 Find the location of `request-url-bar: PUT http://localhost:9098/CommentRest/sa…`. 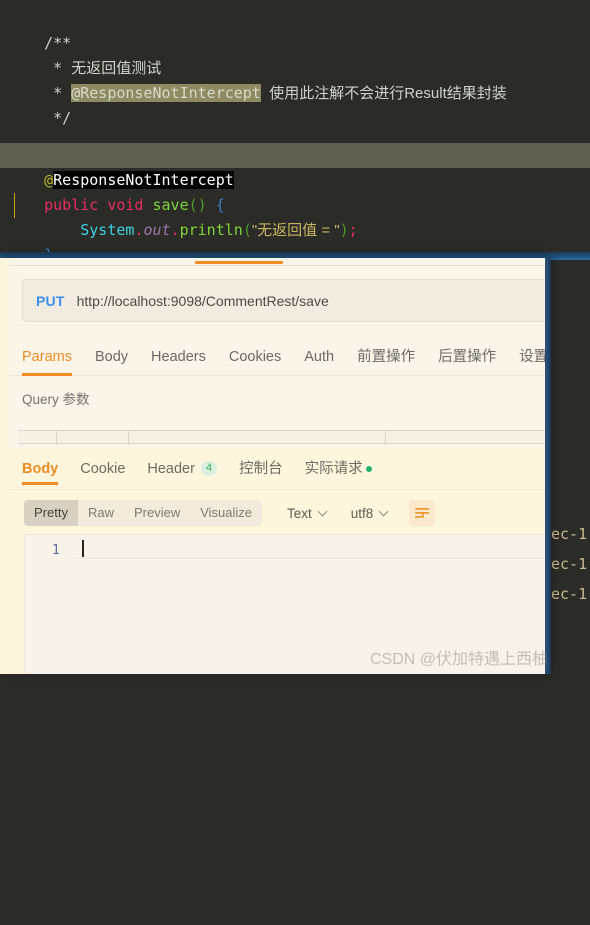

request-url-bar: PUT http://localhost:9098/CommentRest/sa… is located at coordinates (286, 300).